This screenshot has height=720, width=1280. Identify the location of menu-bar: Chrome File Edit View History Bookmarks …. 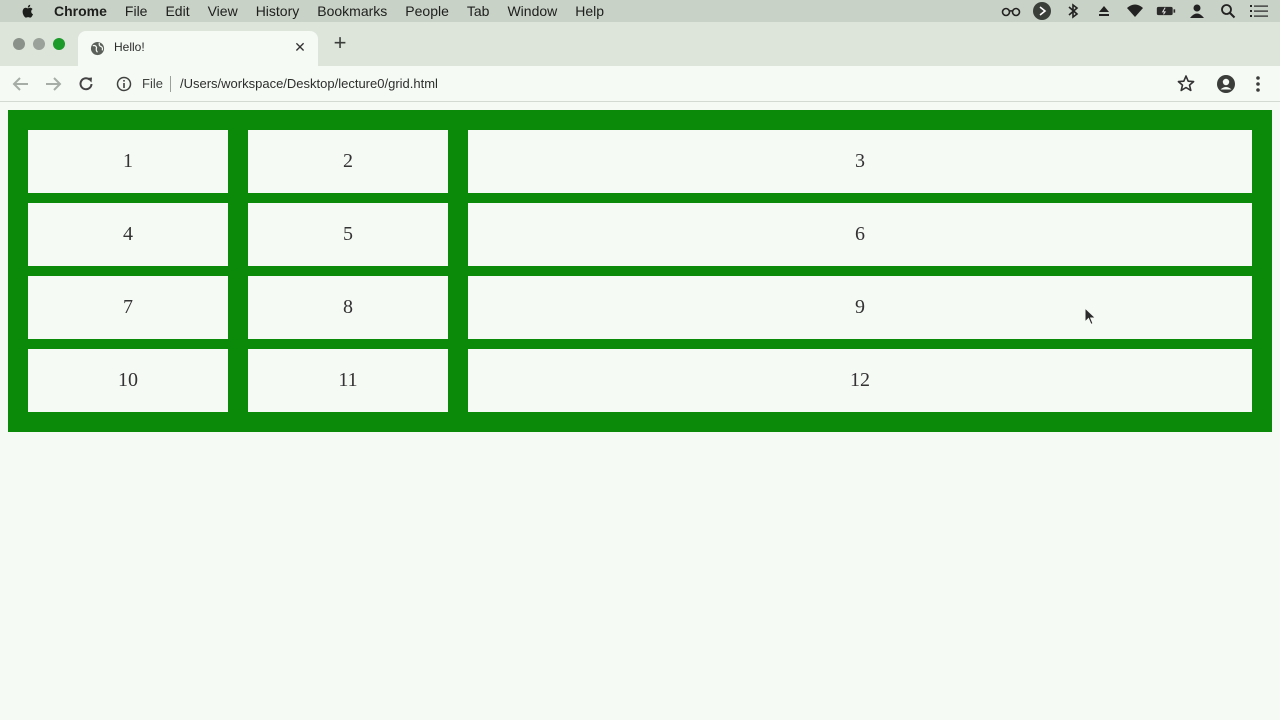
(640, 11).